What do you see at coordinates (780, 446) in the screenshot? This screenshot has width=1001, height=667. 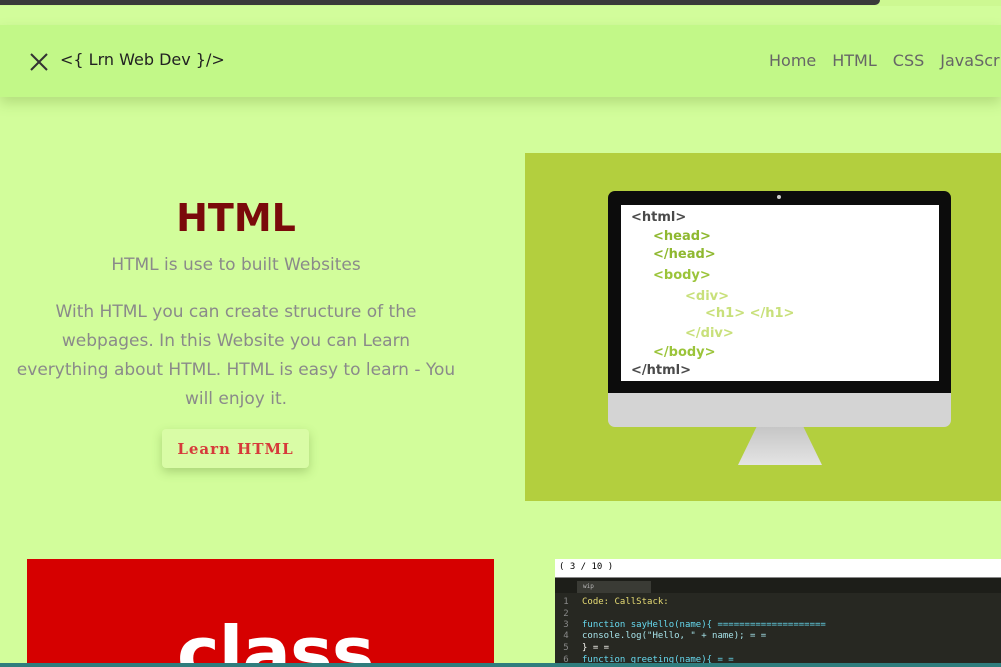 I see `monitor-stand` at bounding box center [780, 446].